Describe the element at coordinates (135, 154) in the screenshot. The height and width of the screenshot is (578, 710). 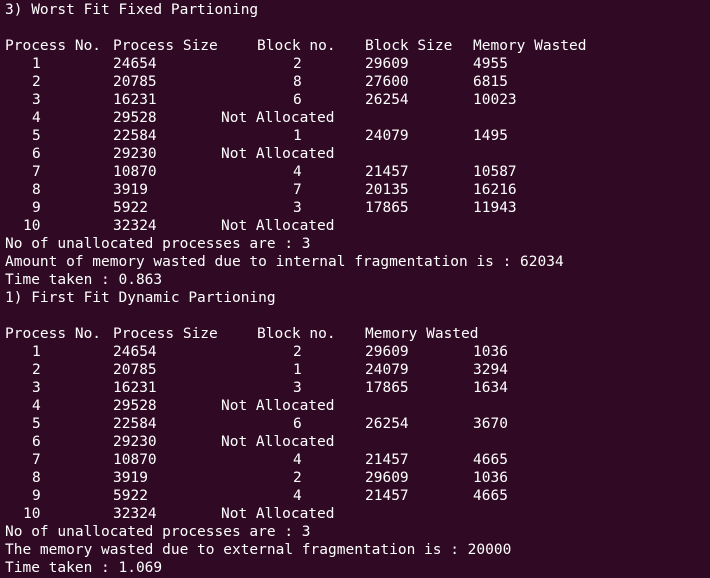
I see `process-size: 29230` at that location.